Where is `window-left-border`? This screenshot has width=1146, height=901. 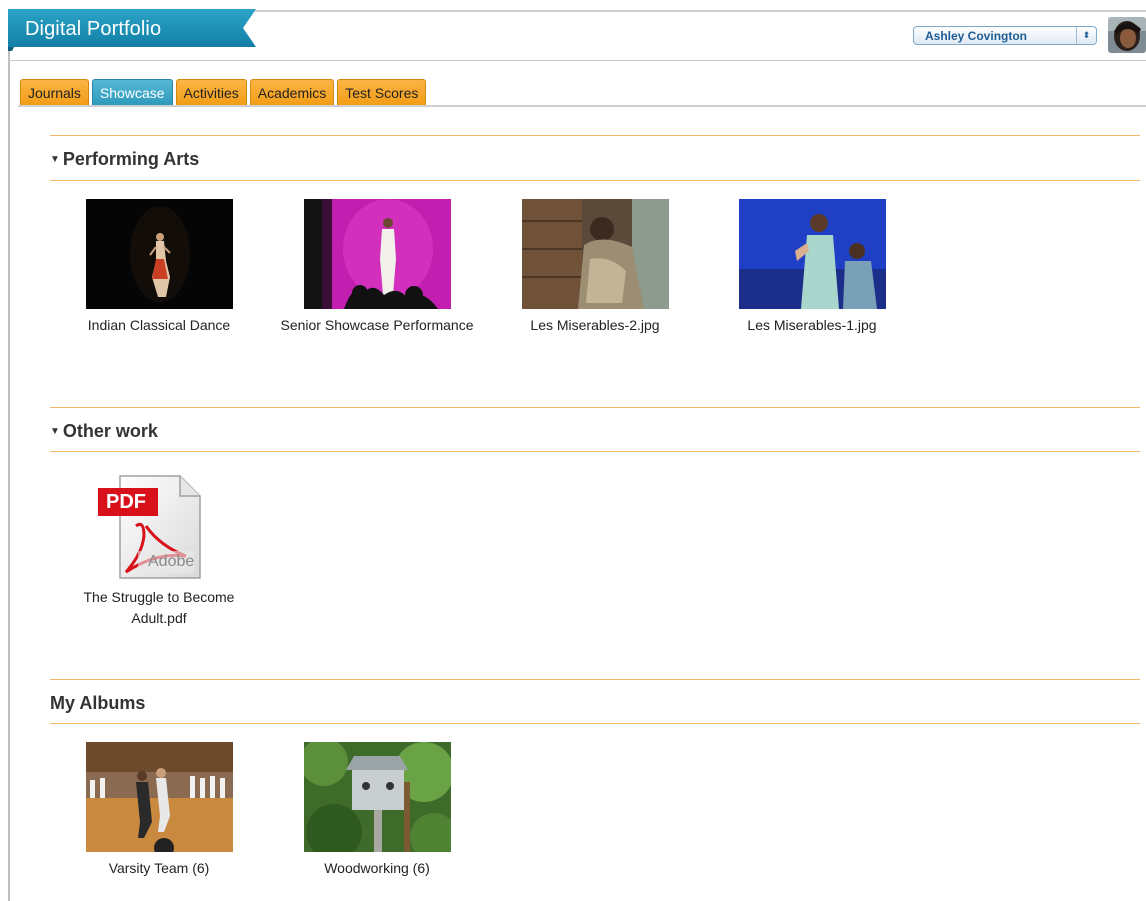 window-left-border is located at coordinates (9, 455).